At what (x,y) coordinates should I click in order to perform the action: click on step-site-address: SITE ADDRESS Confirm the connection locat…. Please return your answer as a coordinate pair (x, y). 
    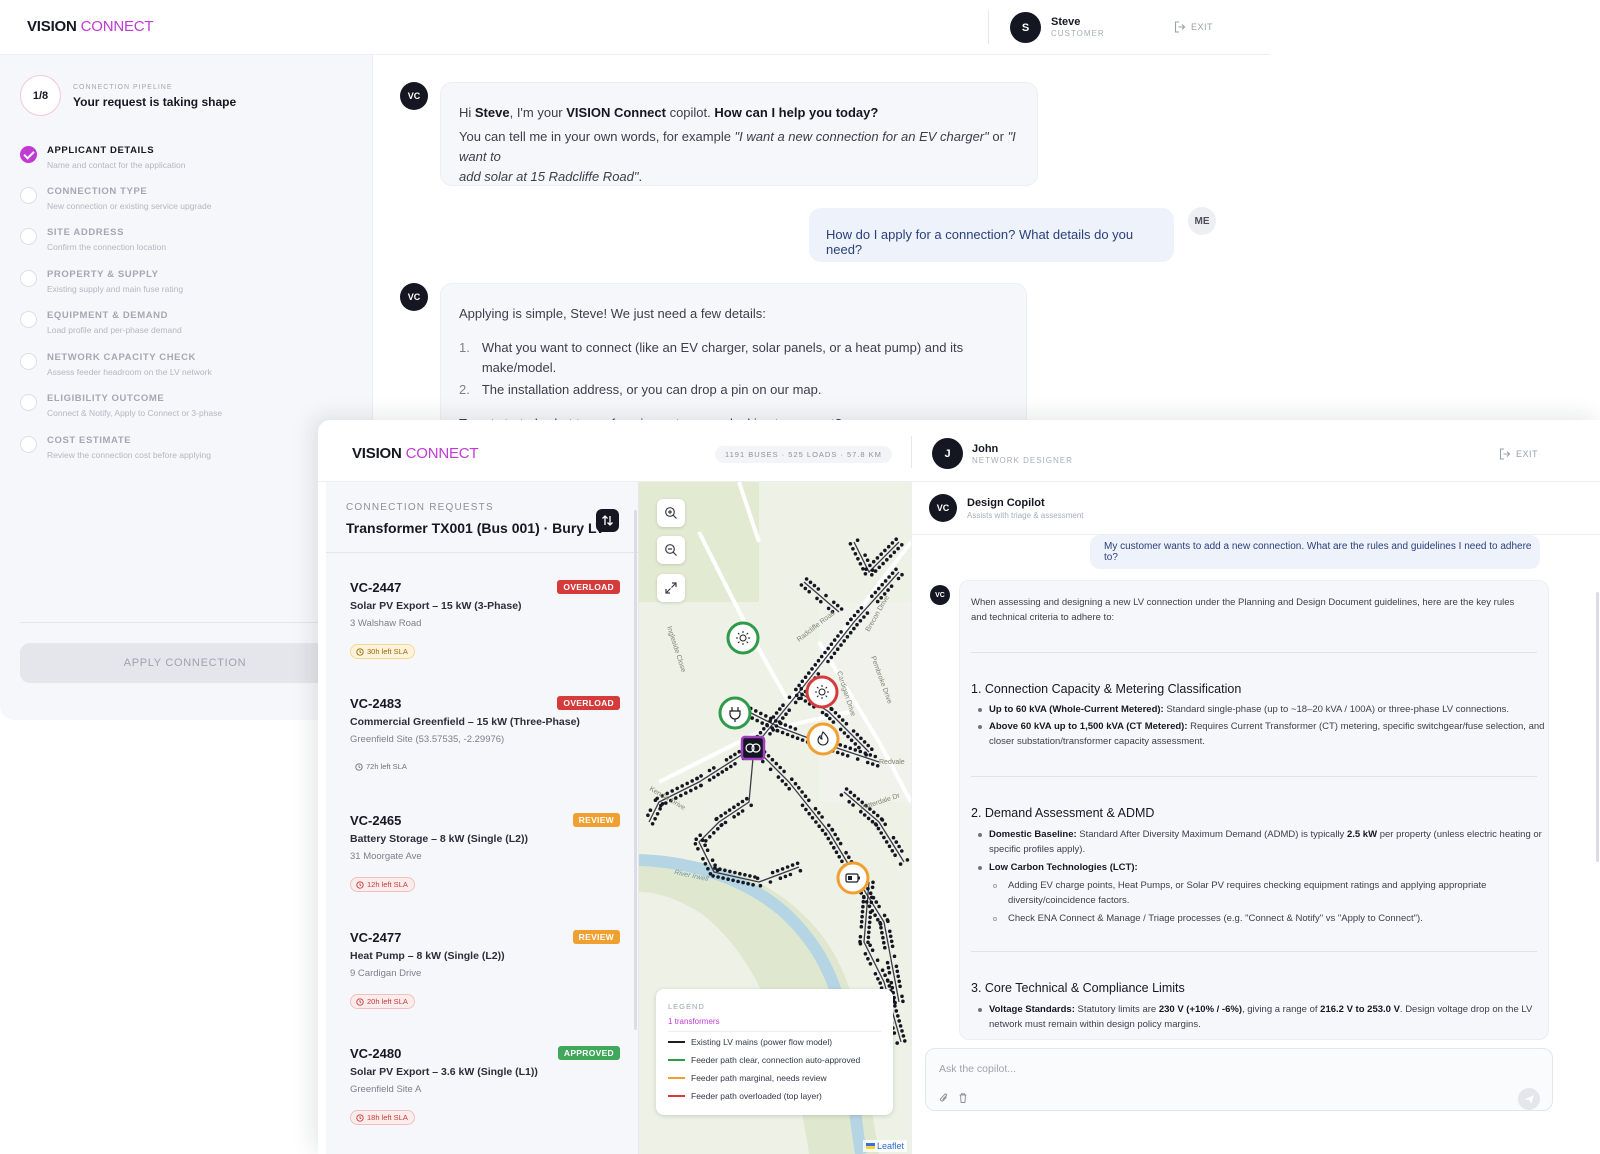
    Looking at the image, I should click on (185, 243).